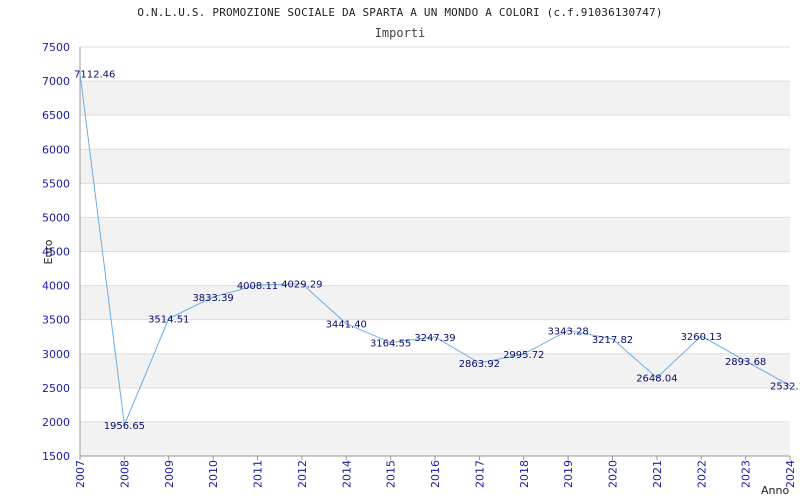 The image size is (800, 500). What do you see at coordinates (56, 388) in the screenshot?
I see `y-tick-label: 2500` at bounding box center [56, 388].